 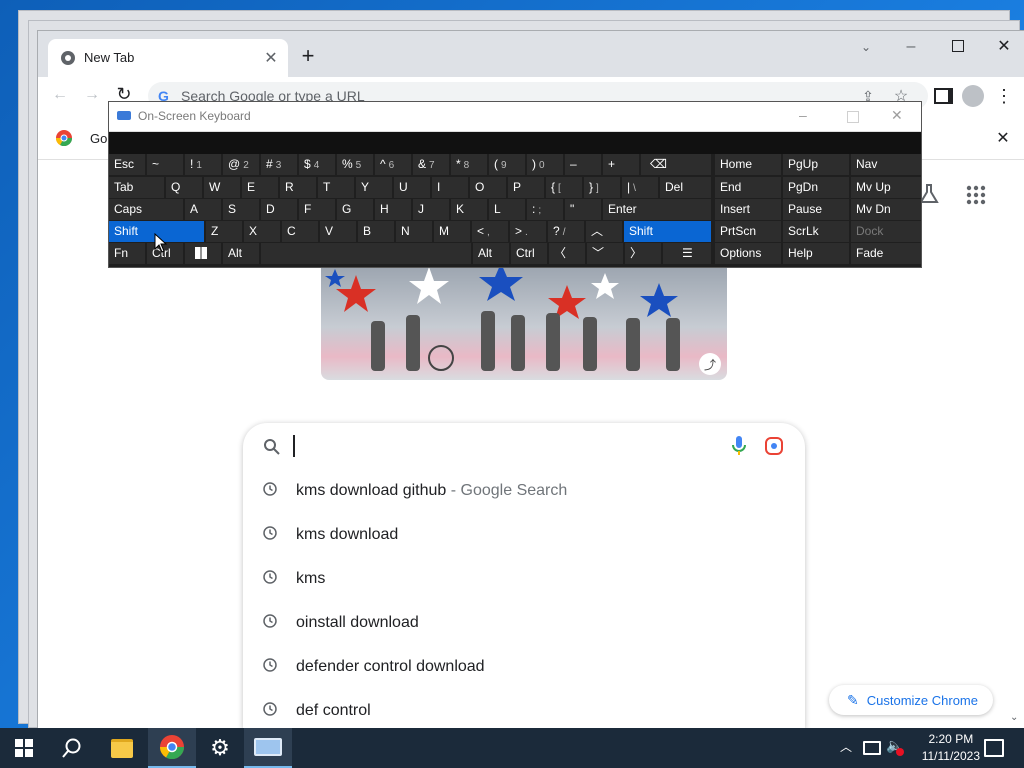 I want to click on key-n: N, so click(x=414, y=231).